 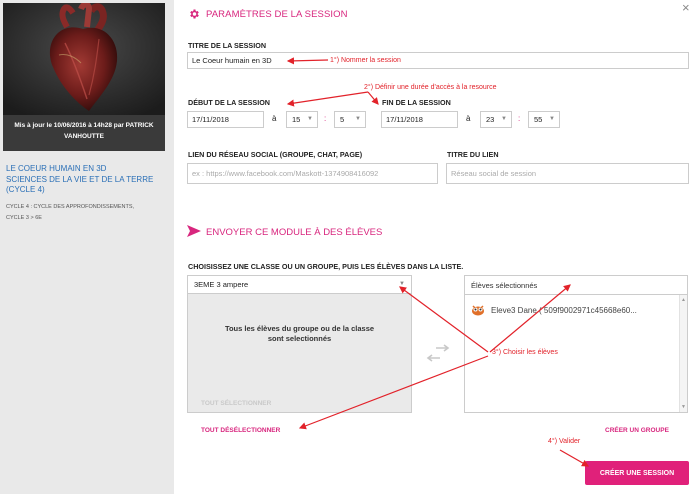 What do you see at coordinates (478, 310) in the screenshot?
I see `student-avatar-icon` at bounding box center [478, 310].